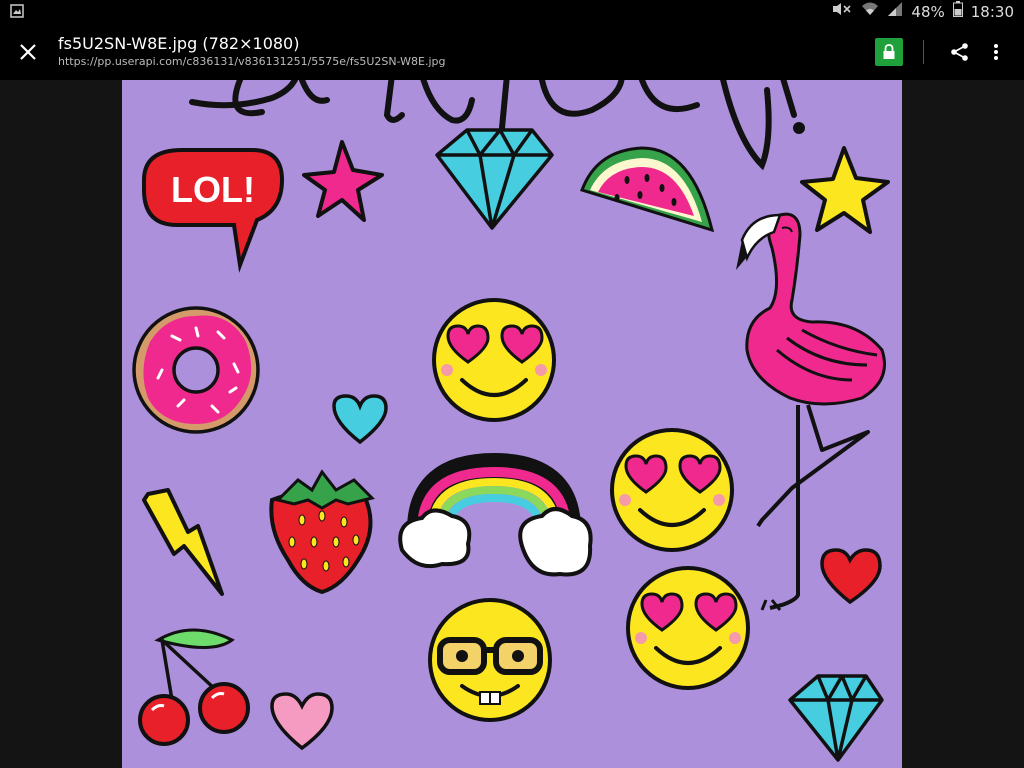 The image size is (1024, 768). Describe the element at coordinates (343, 181) in the screenshot. I see `pink-star` at that location.